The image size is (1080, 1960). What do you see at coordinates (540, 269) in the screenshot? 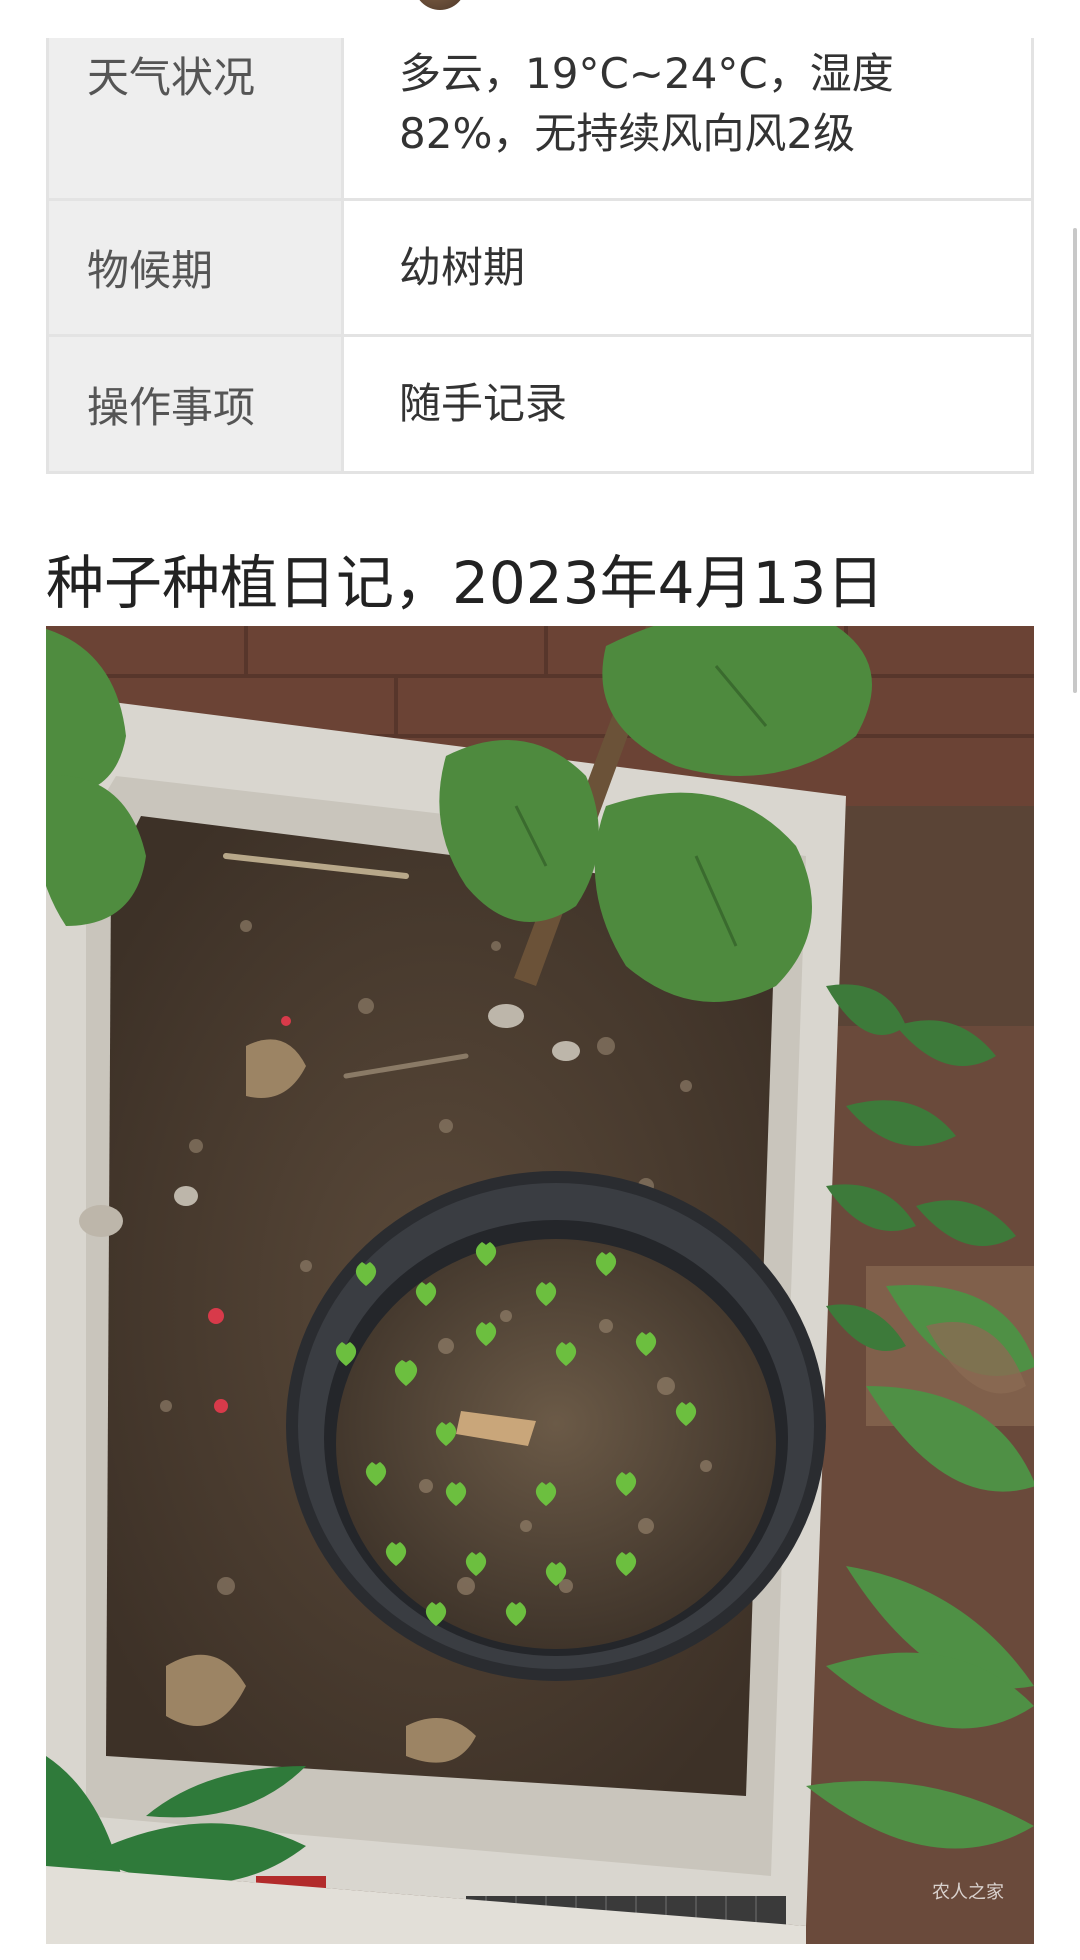
I see `table-row-phenology: 物候期 幼树期` at bounding box center [540, 269].